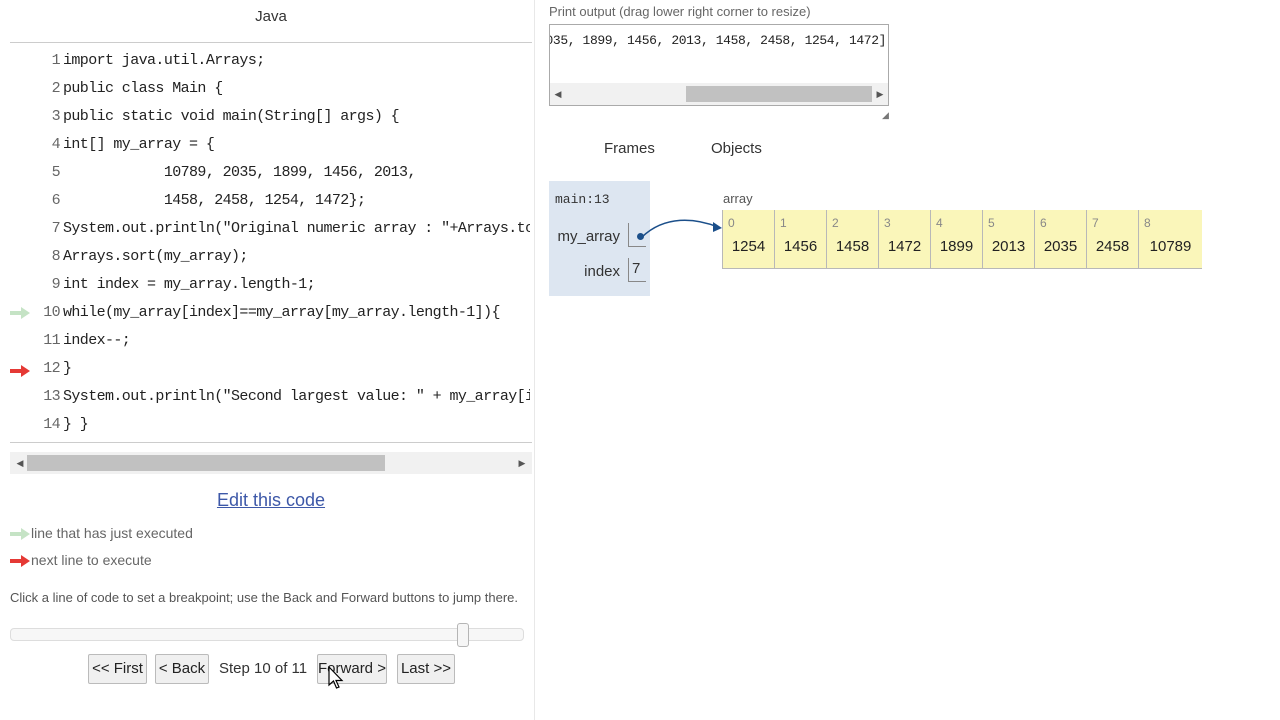 This screenshot has height=720, width=1280. Describe the element at coordinates (139, 144) in the screenshot. I see `code-text: int[] my_array = {` at that location.